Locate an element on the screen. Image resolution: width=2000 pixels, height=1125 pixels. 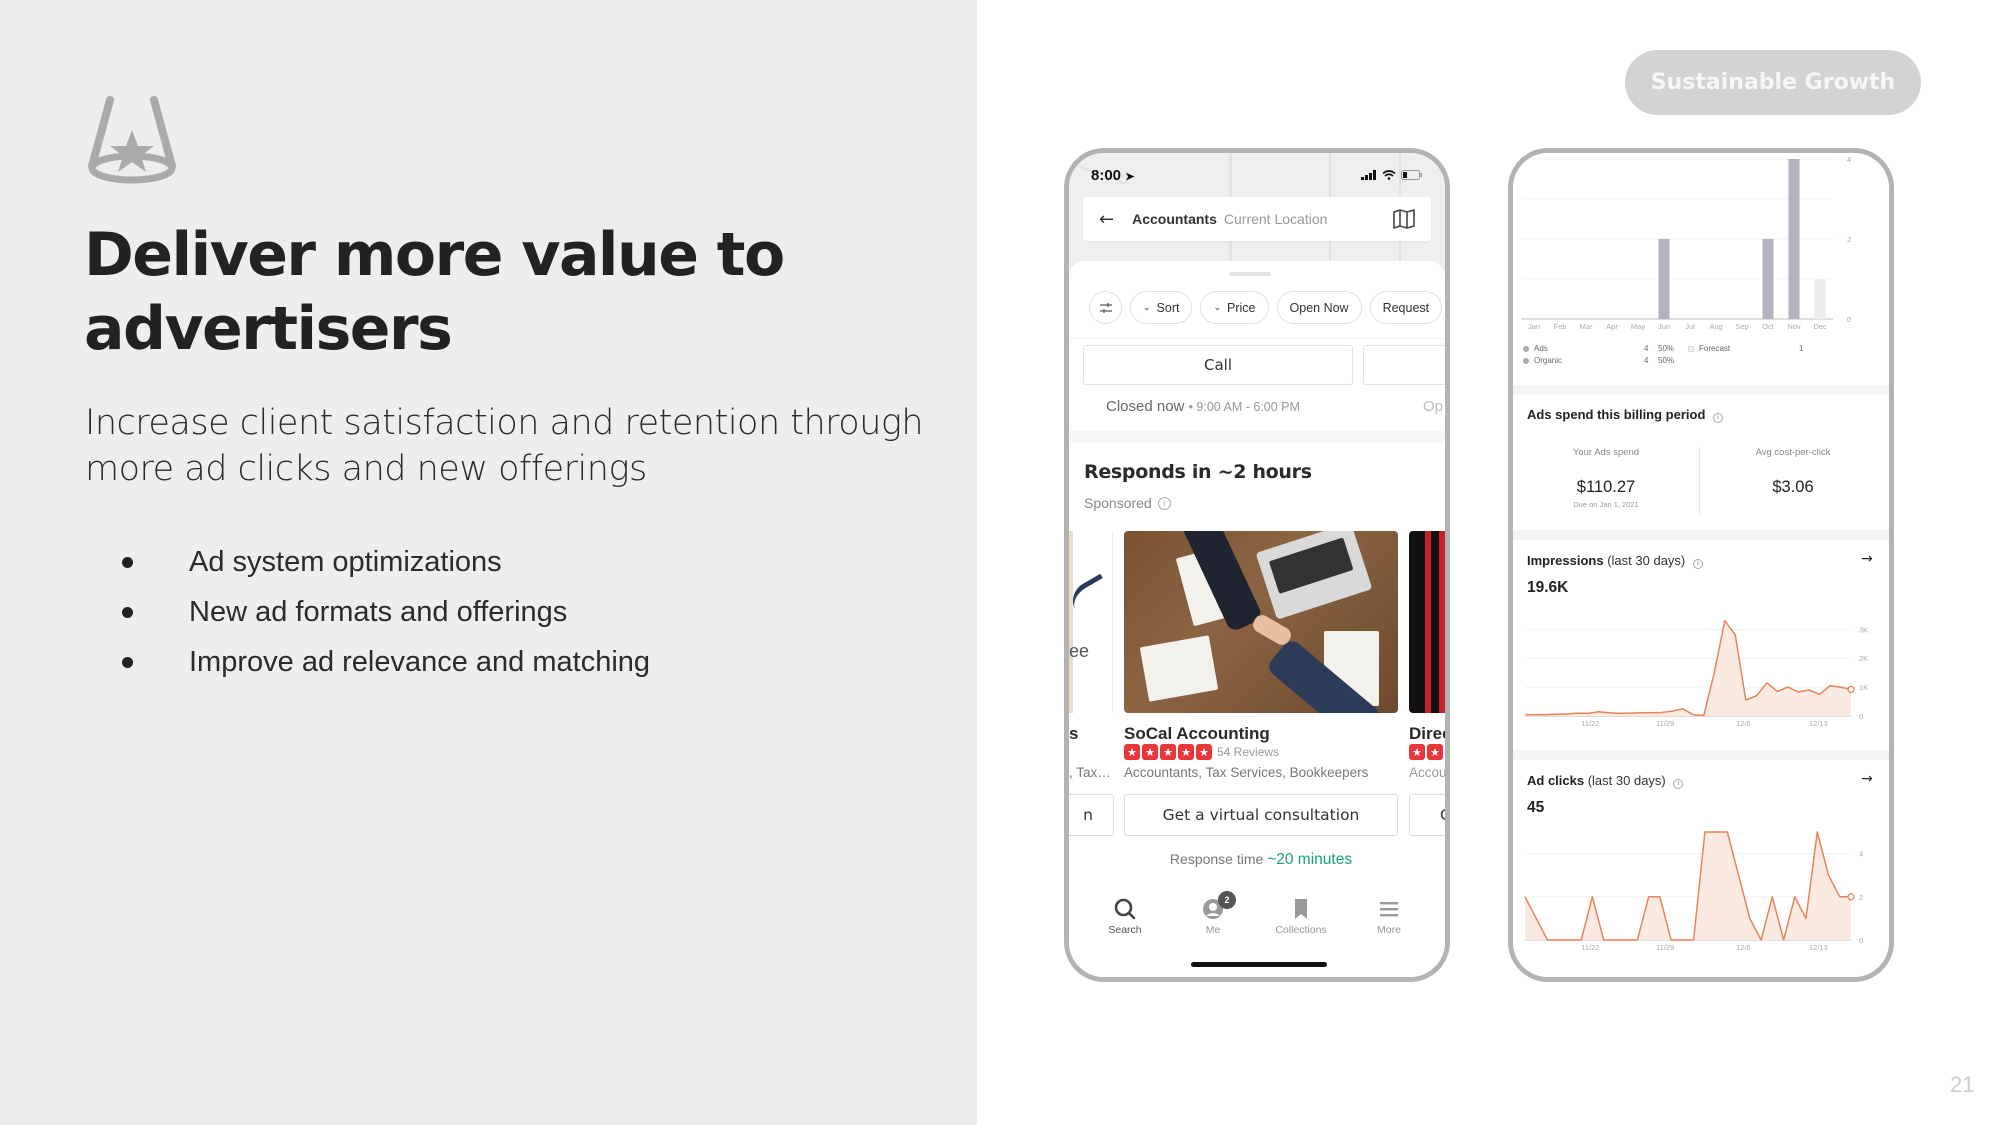
business-name-left: s is located at coordinates (1073, 734).